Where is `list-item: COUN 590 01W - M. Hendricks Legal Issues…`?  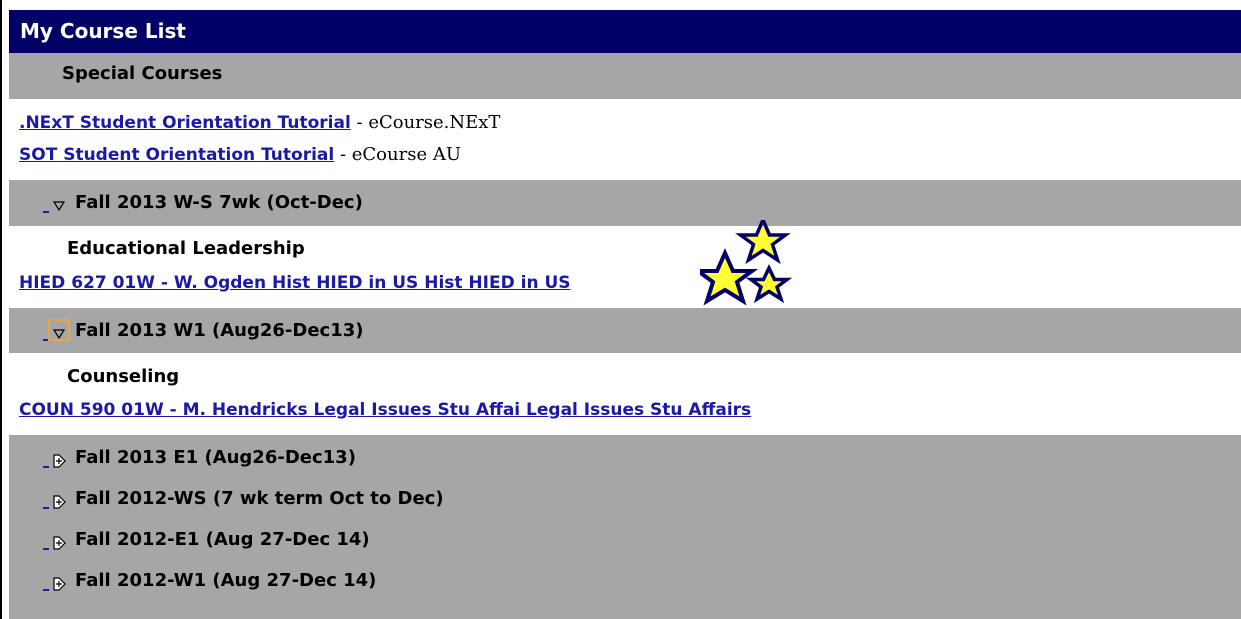
list-item: COUN 590 01W - M. Hendricks Legal Issues… is located at coordinates (385, 410).